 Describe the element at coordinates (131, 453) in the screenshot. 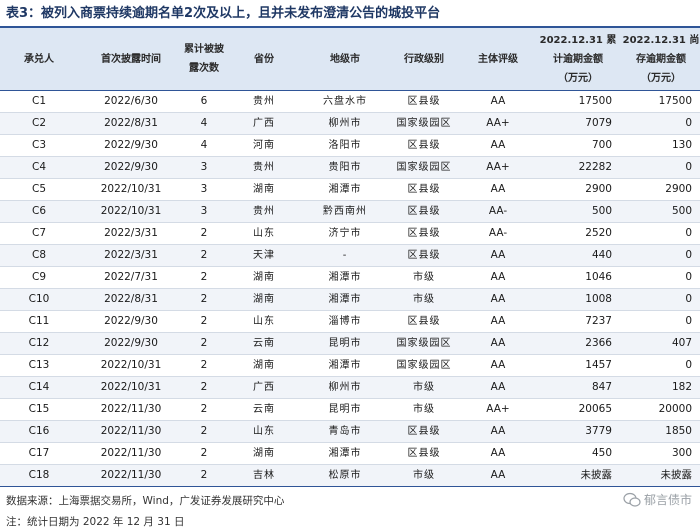

I see `cell-first-date: 2022/11/30` at that location.